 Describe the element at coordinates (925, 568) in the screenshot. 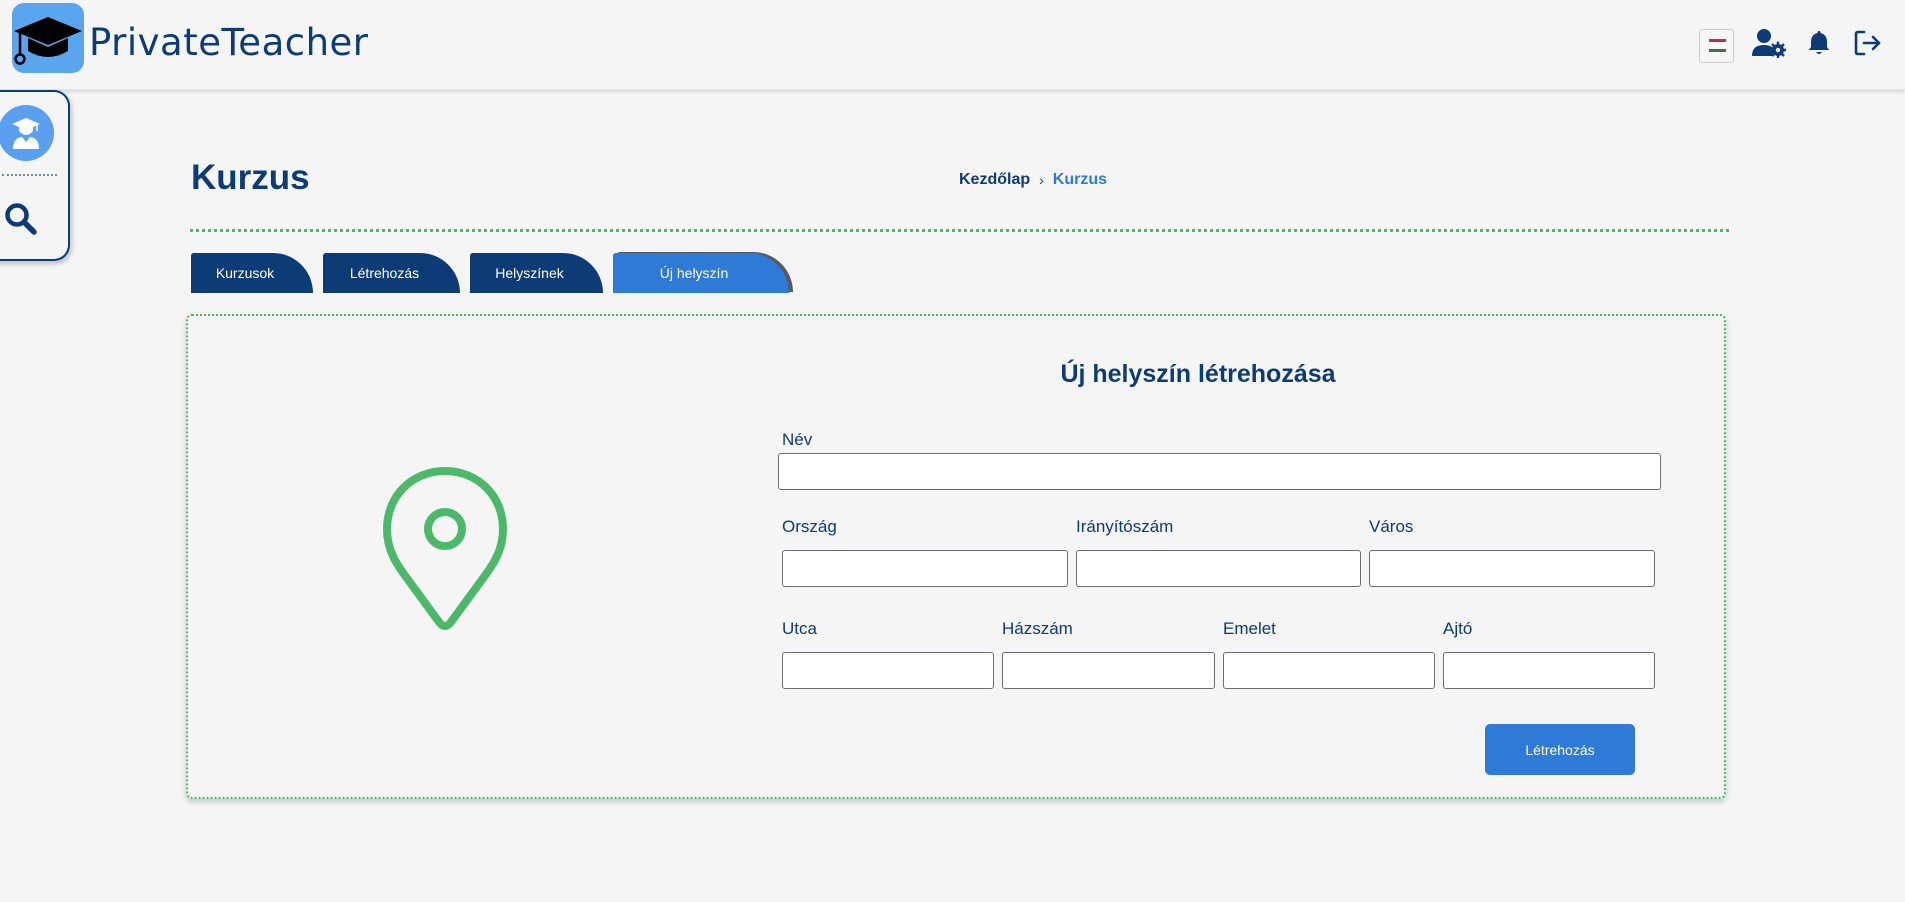

I see `country-input` at that location.